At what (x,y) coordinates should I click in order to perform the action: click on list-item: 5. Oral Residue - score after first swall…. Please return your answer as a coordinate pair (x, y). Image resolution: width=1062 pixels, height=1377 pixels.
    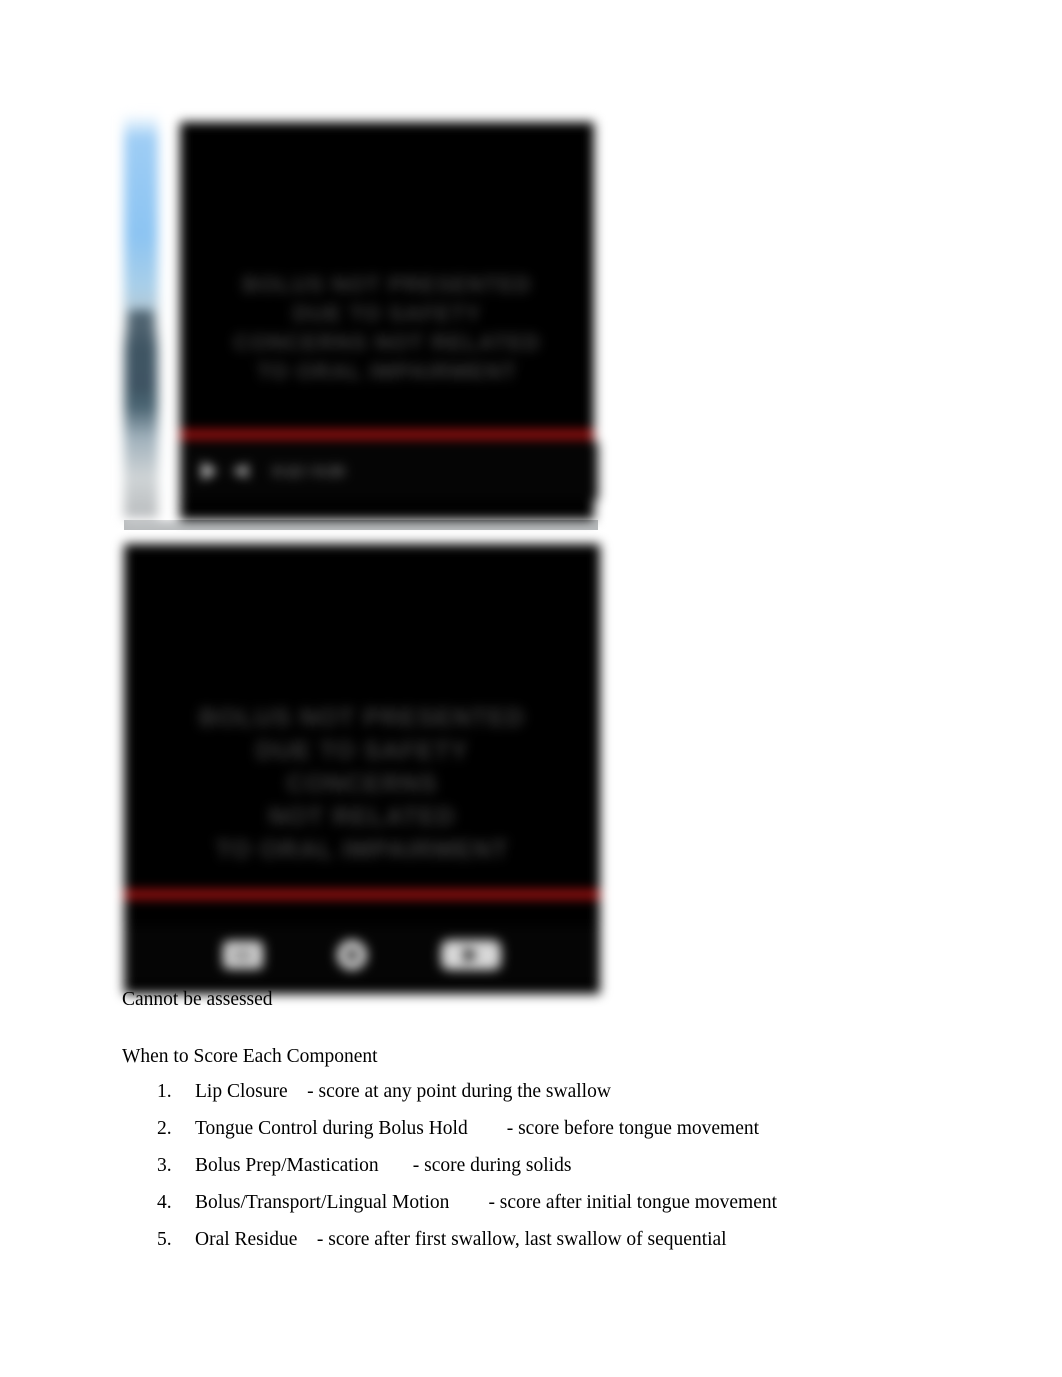
    Looking at the image, I should click on (522, 1239).